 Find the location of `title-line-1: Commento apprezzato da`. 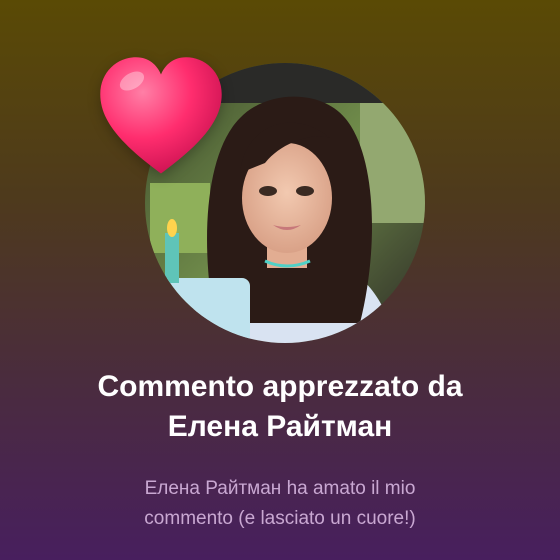

title-line-1: Commento apprezzato da is located at coordinates (280, 386).